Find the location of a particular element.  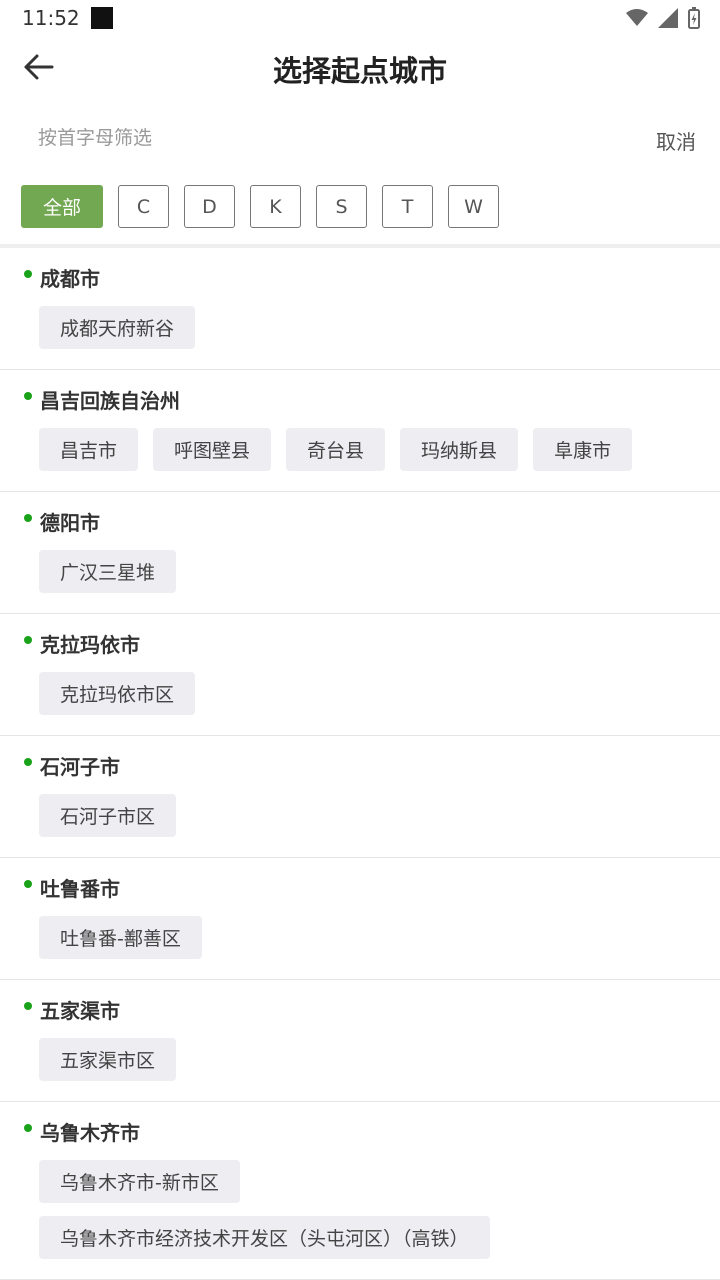

city-group-title: 乌鲁木齐市 is located at coordinates (90, 1133).